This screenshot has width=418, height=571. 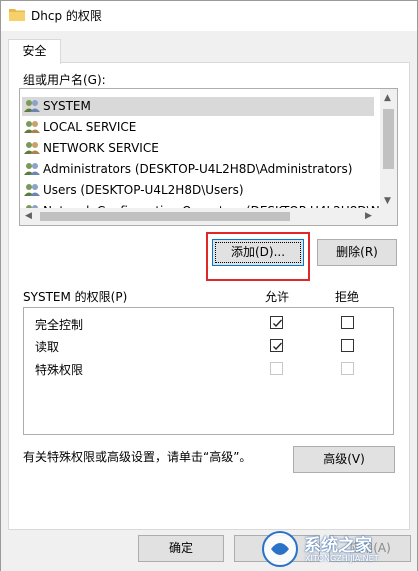 What do you see at coordinates (66, 16) in the screenshot?
I see `window-title: Dhcp 的权限` at bounding box center [66, 16].